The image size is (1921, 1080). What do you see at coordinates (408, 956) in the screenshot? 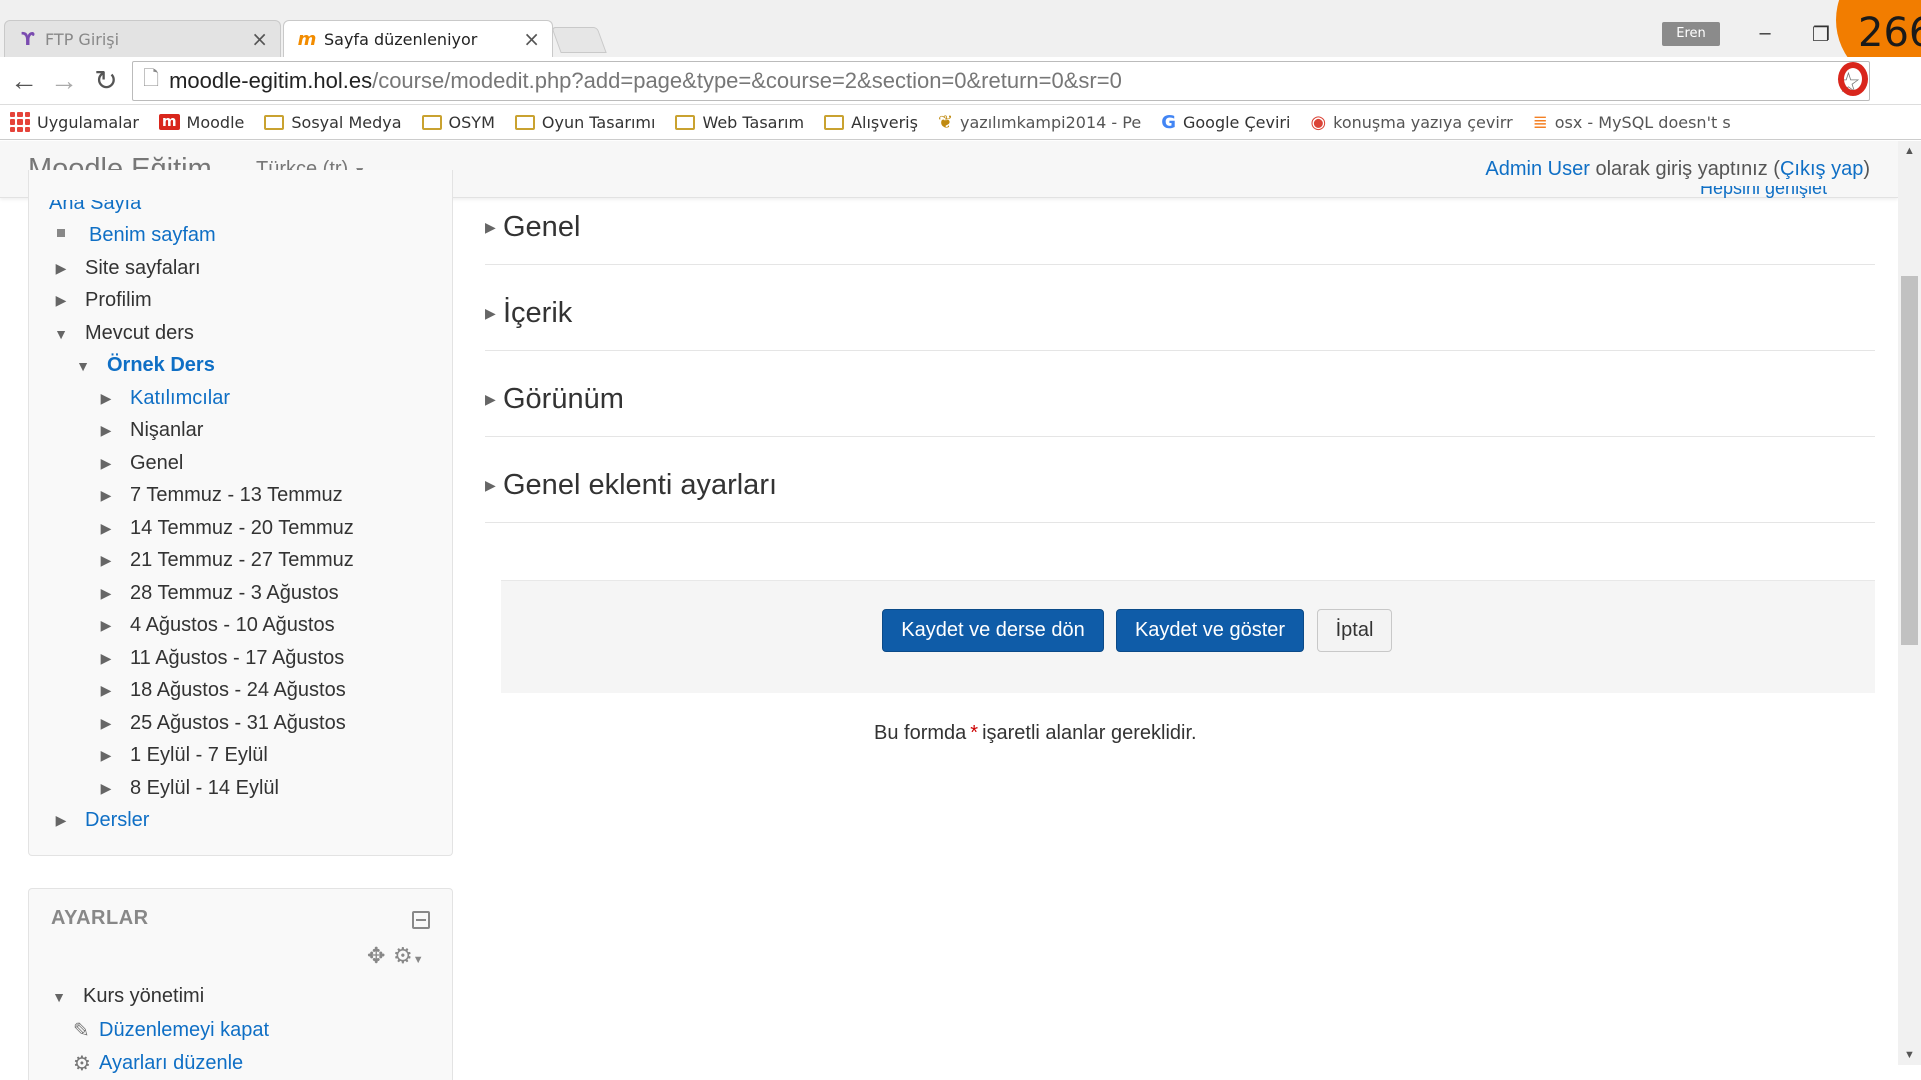
I see `gear-icon: ⚙▼` at bounding box center [408, 956].